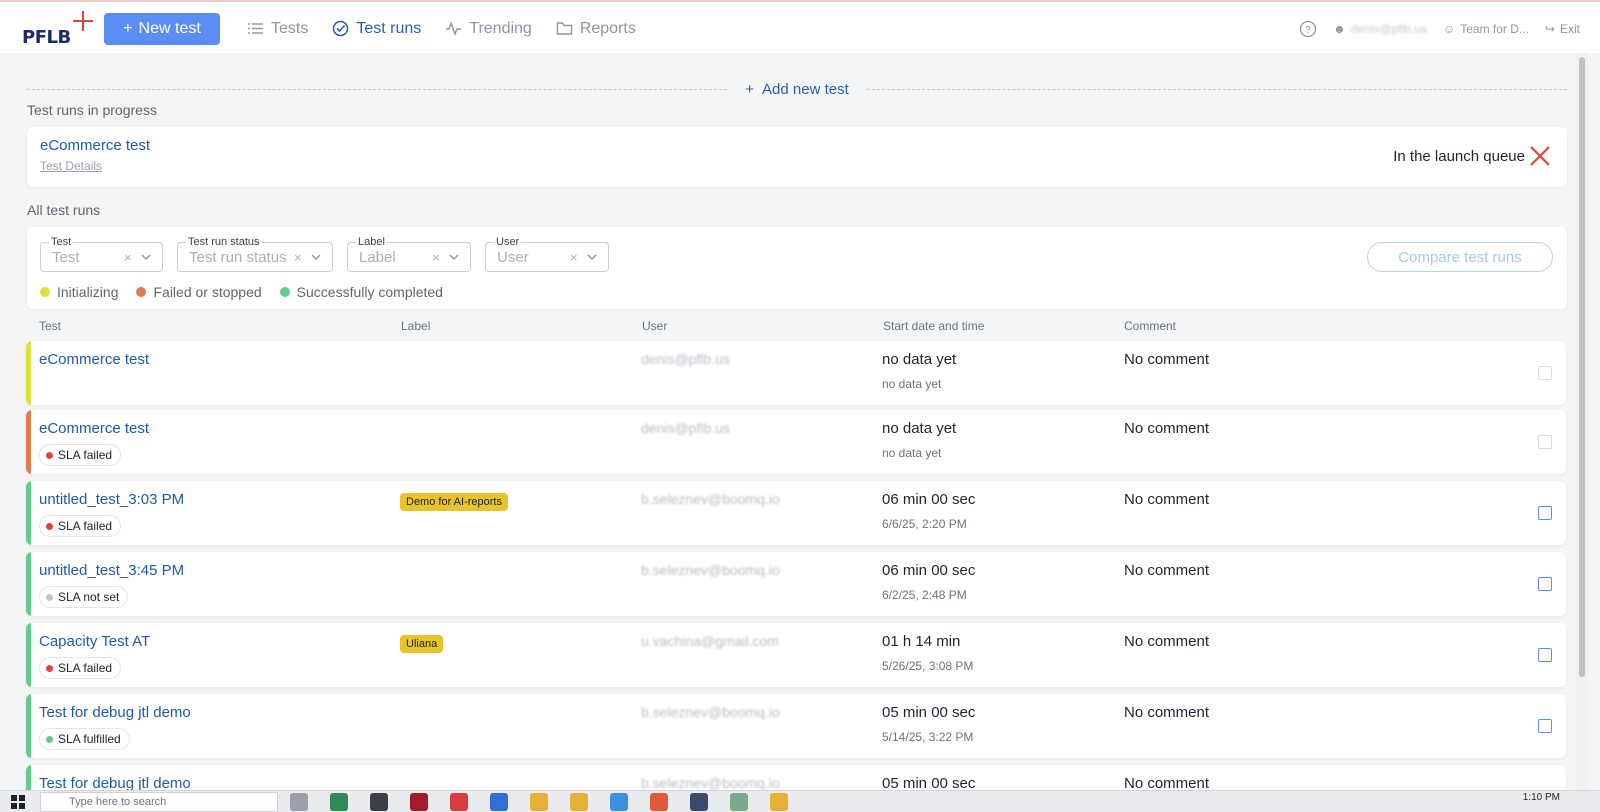 This screenshot has width=1600, height=812. I want to click on user-email: denis@pflb.us, so click(685, 359).